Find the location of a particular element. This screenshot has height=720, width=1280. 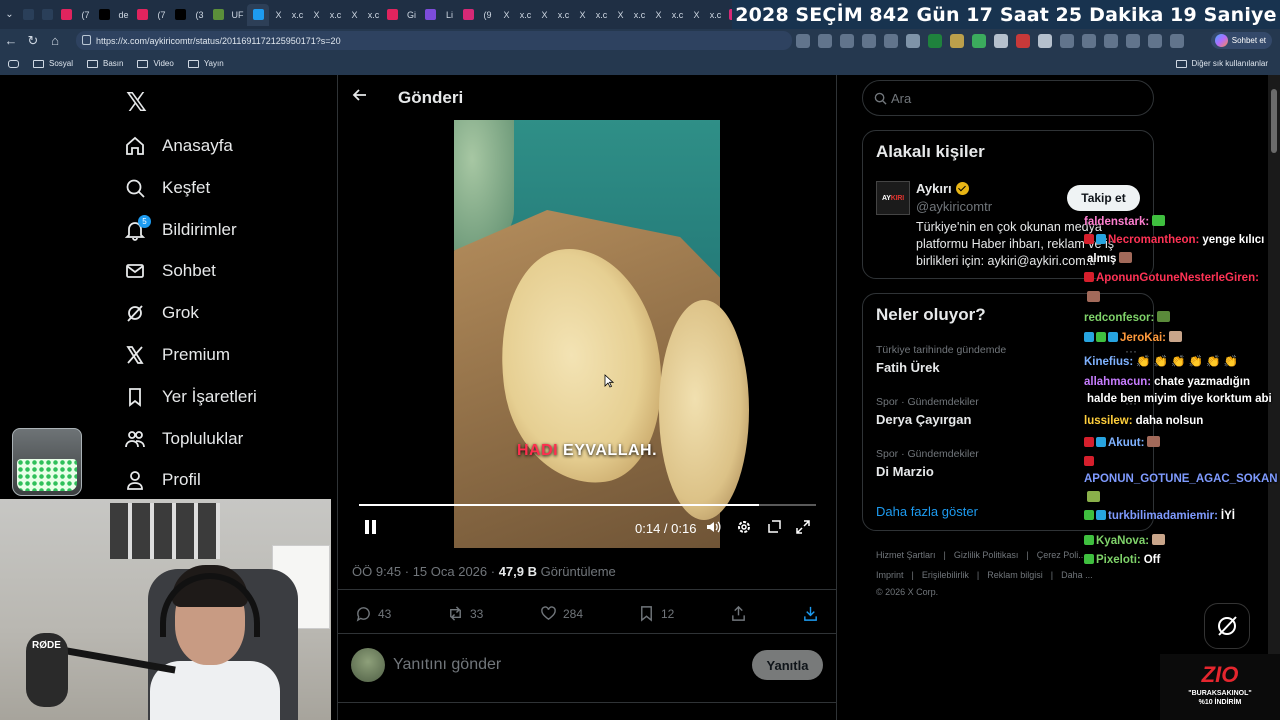

nav-item-4: Sohbet is located at coordinates (170, 271).